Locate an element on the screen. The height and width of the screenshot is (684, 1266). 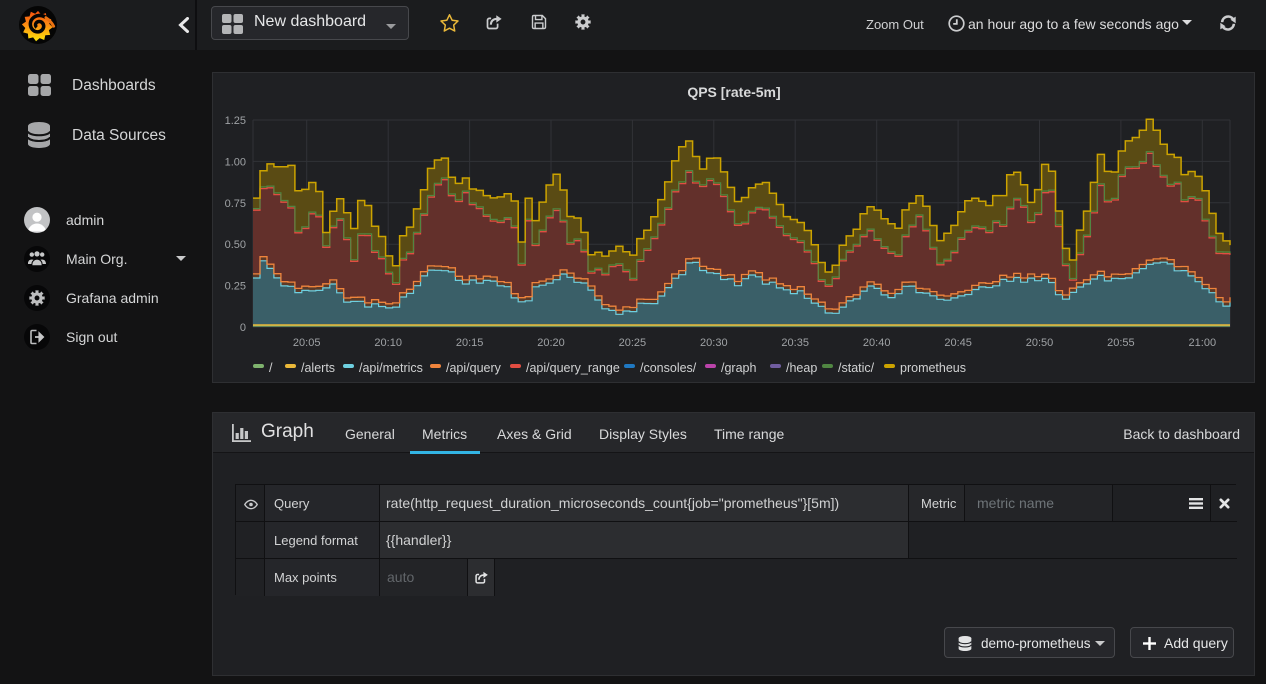
svg-text: 0.25 is located at coordinates (235, 287).